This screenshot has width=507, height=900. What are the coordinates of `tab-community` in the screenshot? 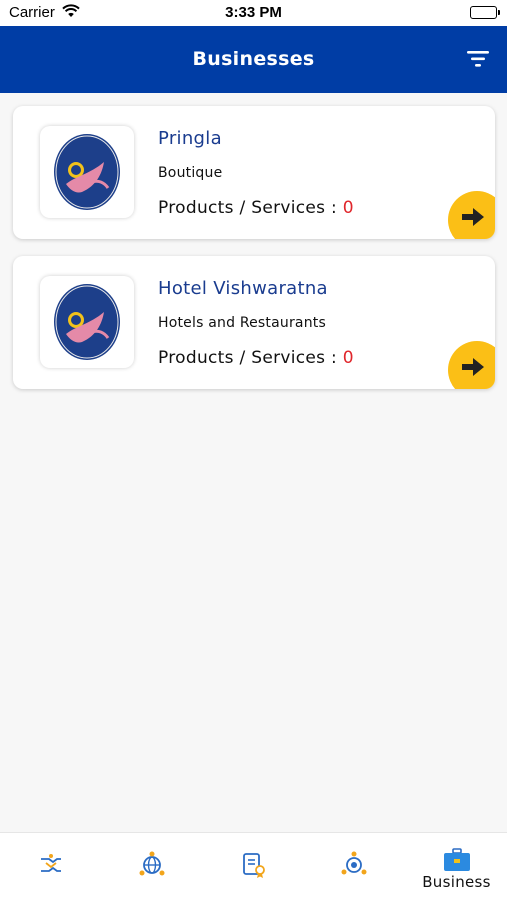 It's located at (353, 866).